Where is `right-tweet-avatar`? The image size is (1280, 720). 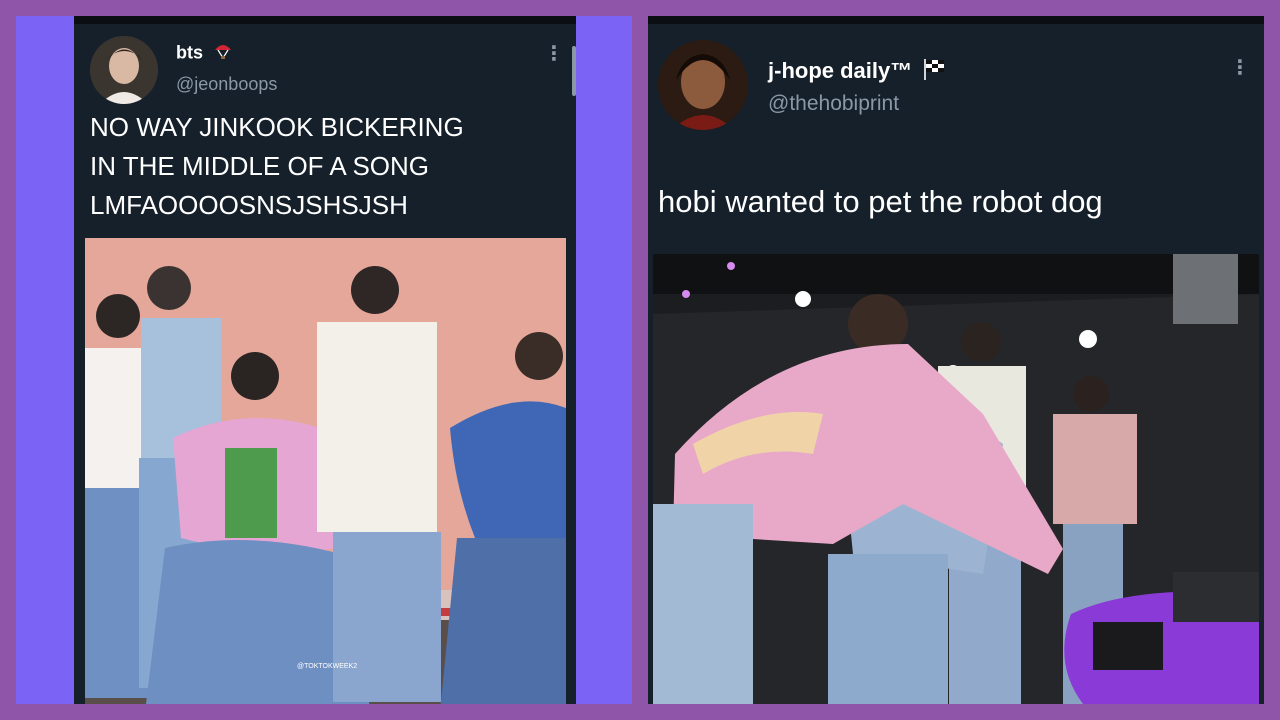 right-tweet-avatar is located at coordinates (703, 85).